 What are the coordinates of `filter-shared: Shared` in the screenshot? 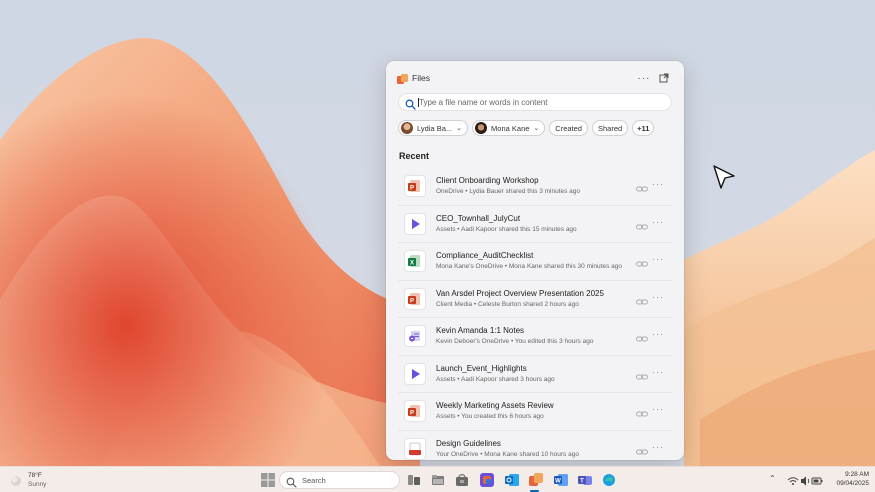 It's located at (610, 128).